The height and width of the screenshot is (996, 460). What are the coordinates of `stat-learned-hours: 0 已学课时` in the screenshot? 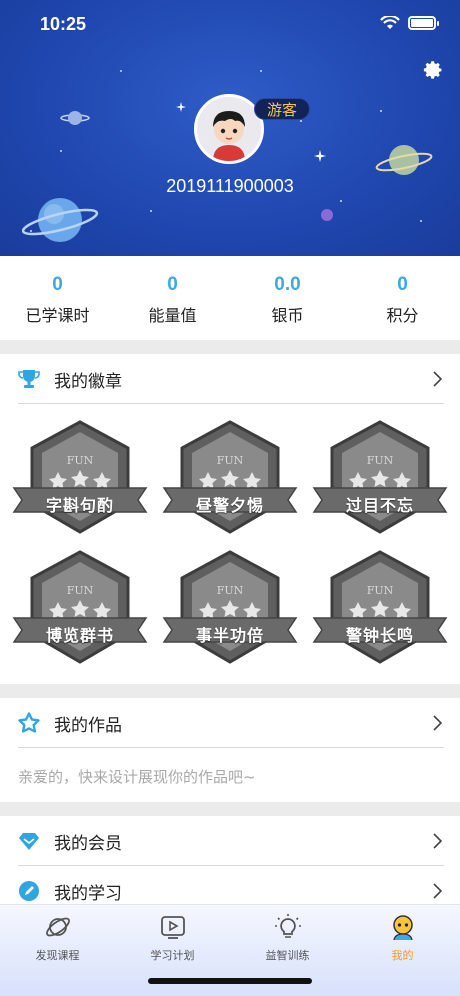 It's located at (57, 298).